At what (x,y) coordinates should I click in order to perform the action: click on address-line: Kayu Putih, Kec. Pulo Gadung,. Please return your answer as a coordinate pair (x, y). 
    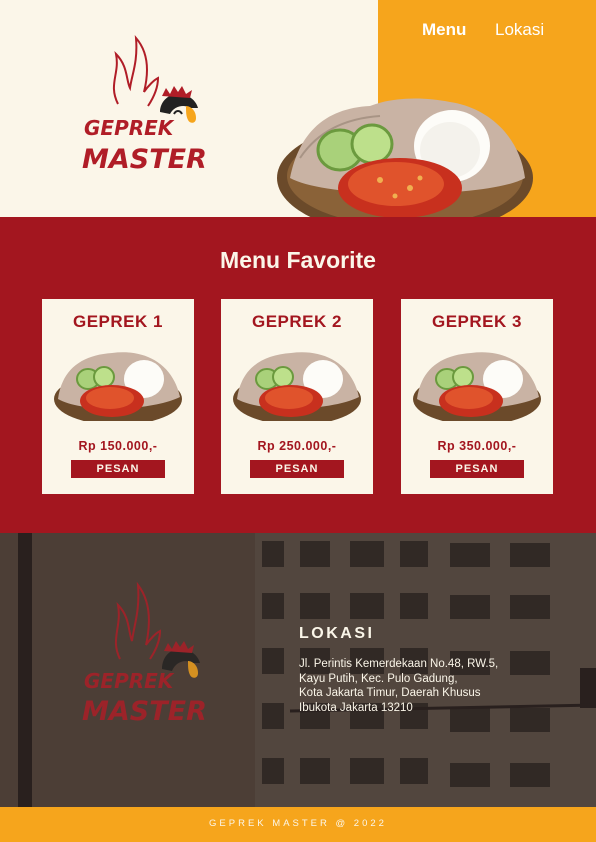
    Looking at the image, I should click on (378, 678).